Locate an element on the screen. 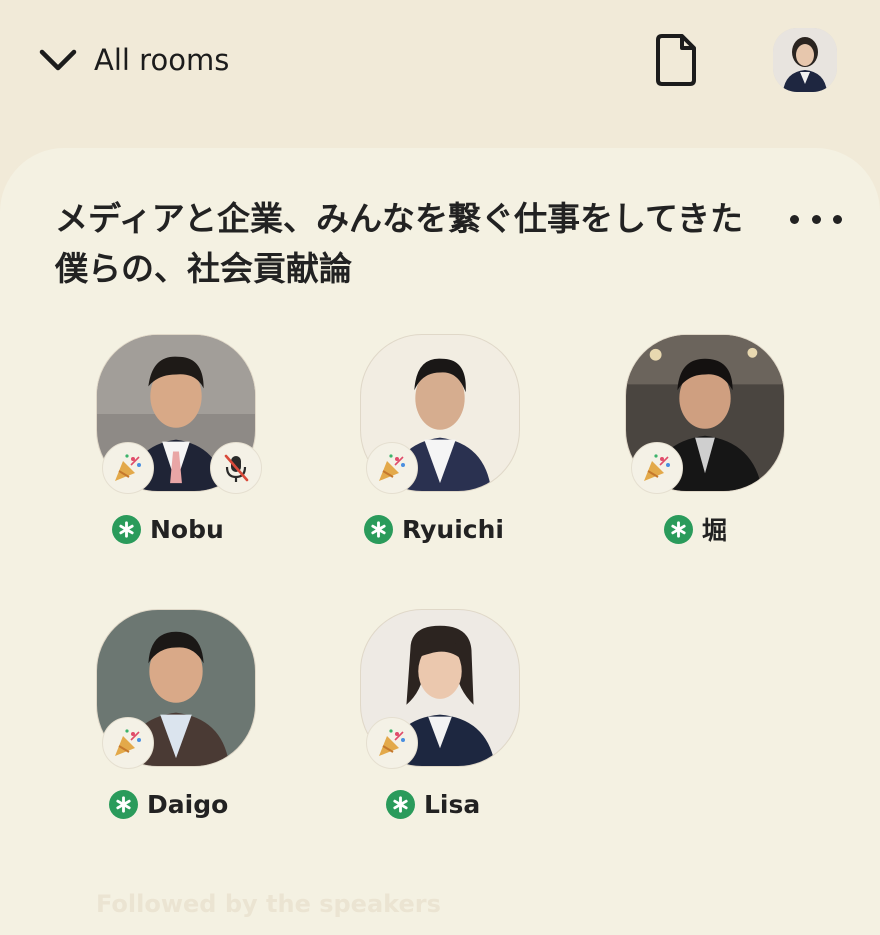 The width and height of the screenshot is (880, 935). speaker-name-row: Lisa is located at coordinates (433, 804).